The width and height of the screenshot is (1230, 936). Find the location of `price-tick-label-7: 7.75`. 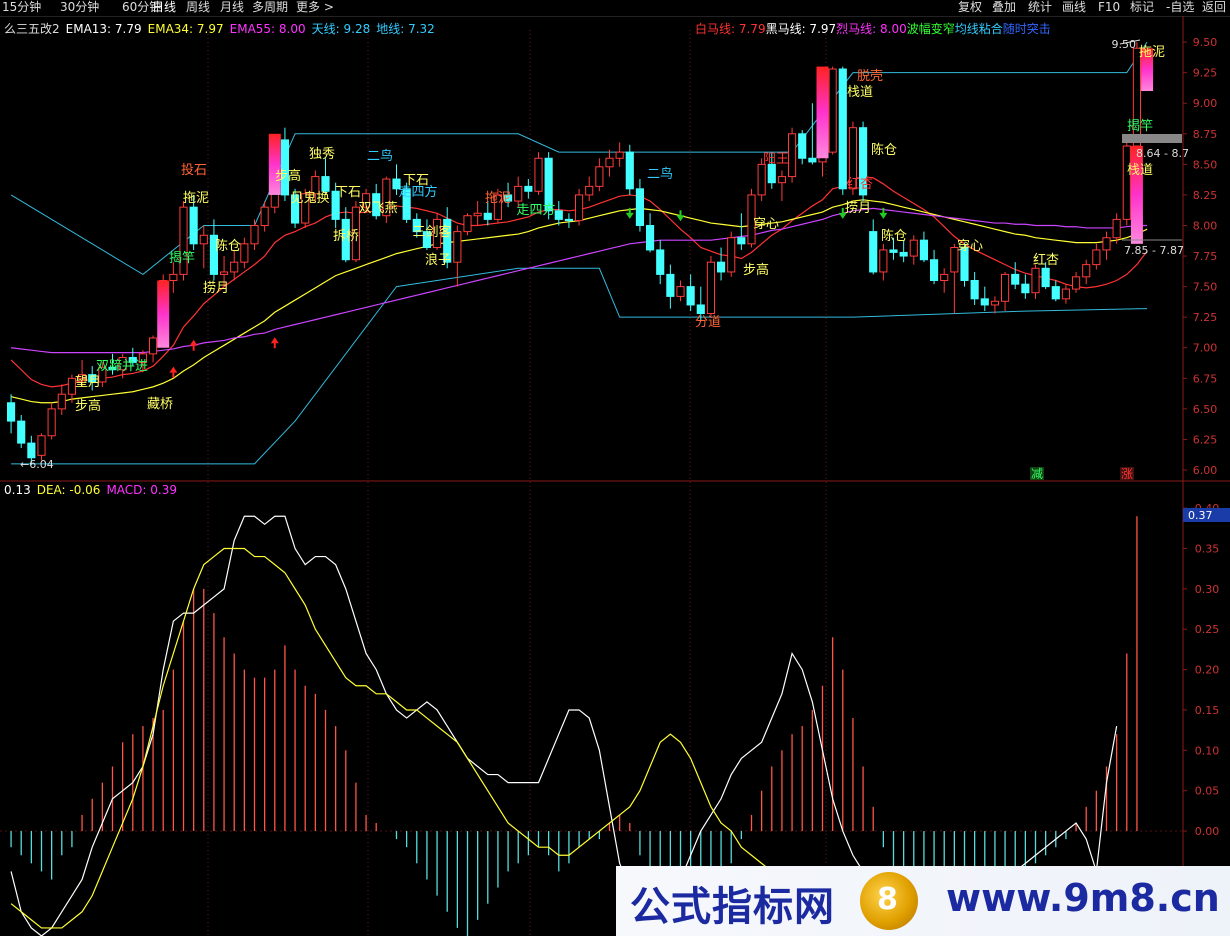

price-tick-label-7: 7.75 is located at coordinates (1205, 256).